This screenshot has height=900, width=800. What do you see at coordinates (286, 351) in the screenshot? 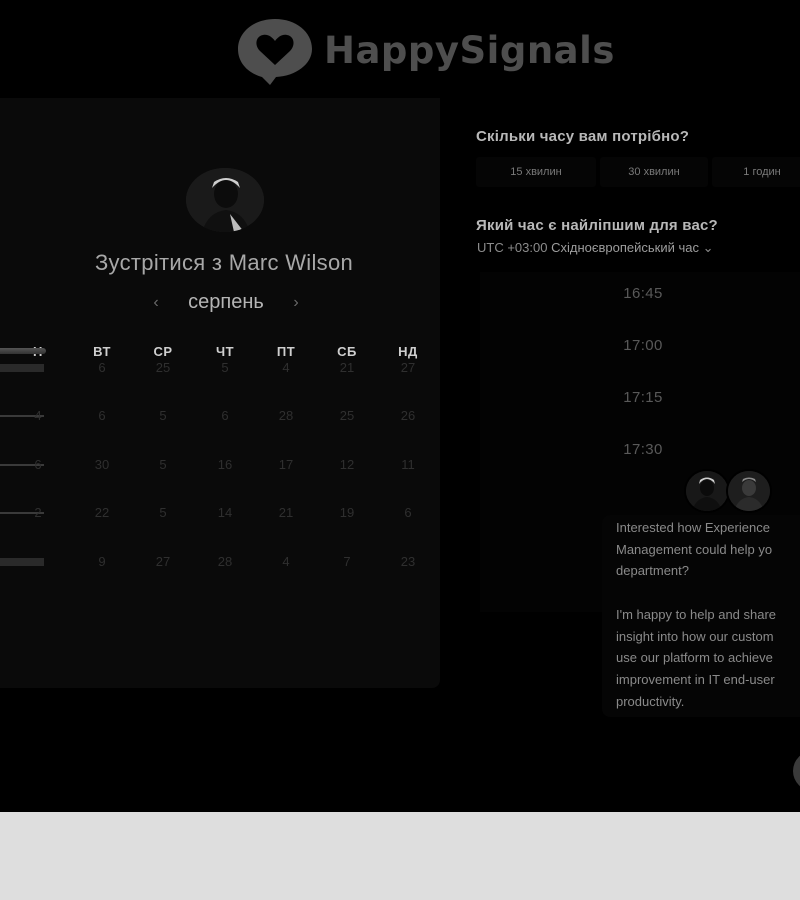
I see `weekday-label: ПТ` at bounding box center [286, 351].